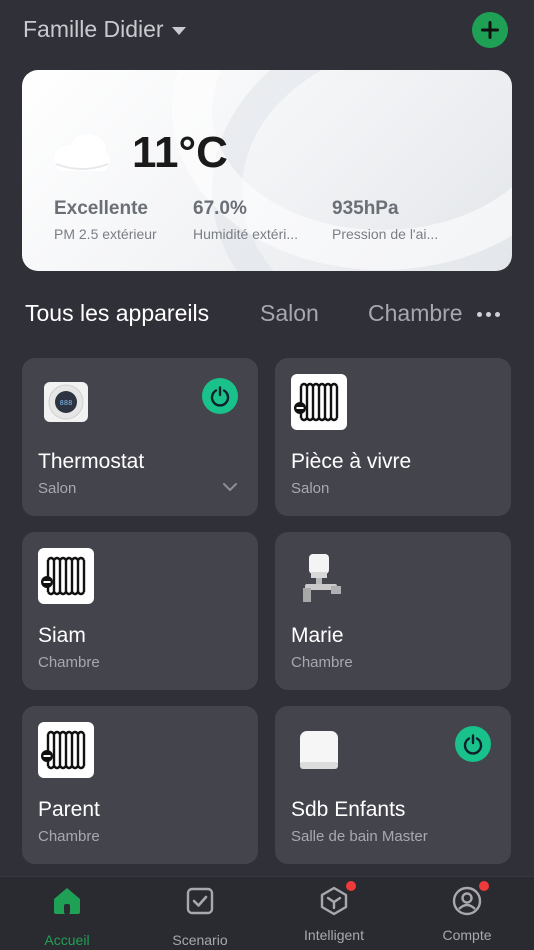 The height and width of the screenshot is (950, 534). I want to click on metric-value: Excellente, so click(101, 208).